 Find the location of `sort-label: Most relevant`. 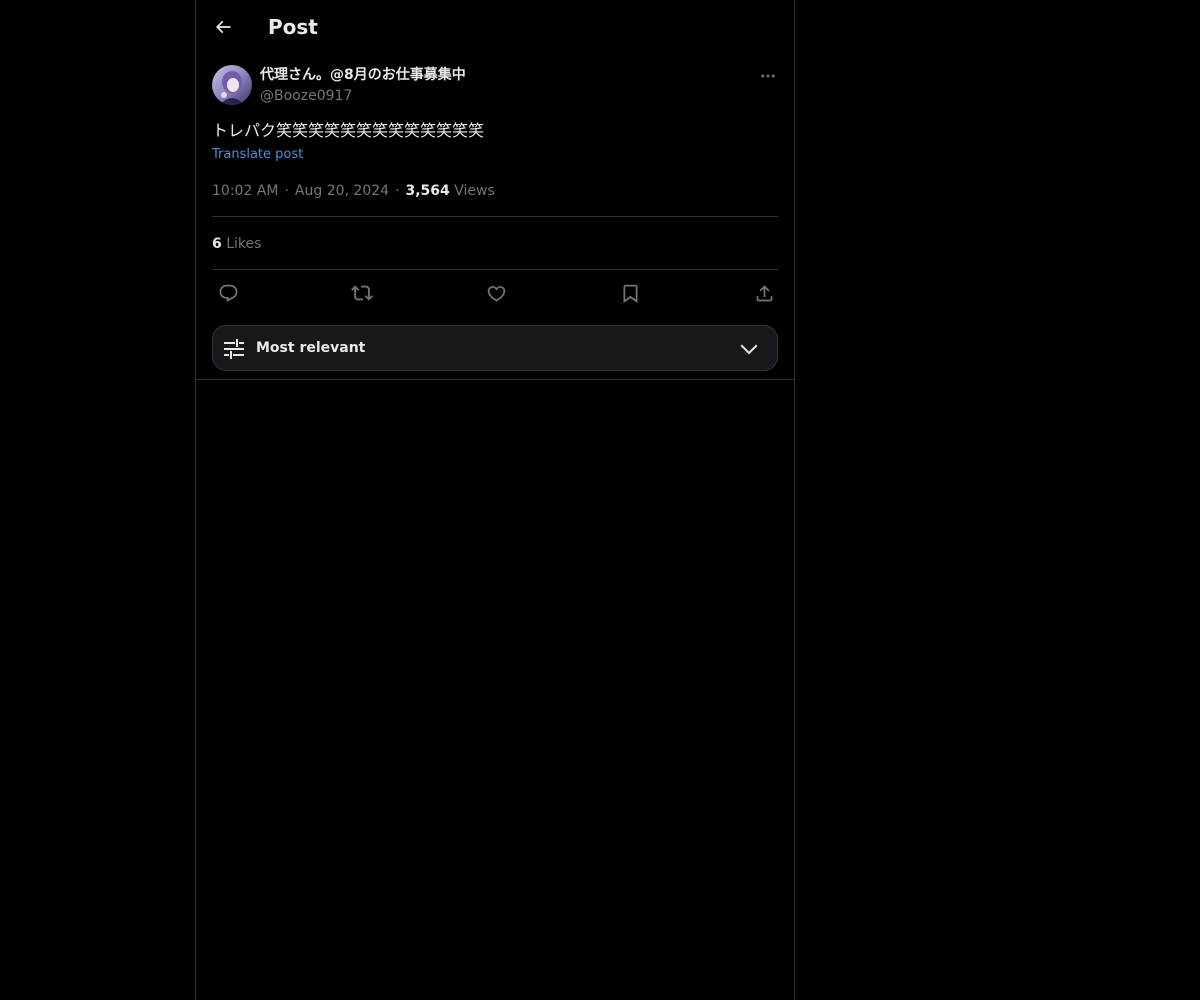

sort-label: Most relevant is located at coordinates (311, 348).